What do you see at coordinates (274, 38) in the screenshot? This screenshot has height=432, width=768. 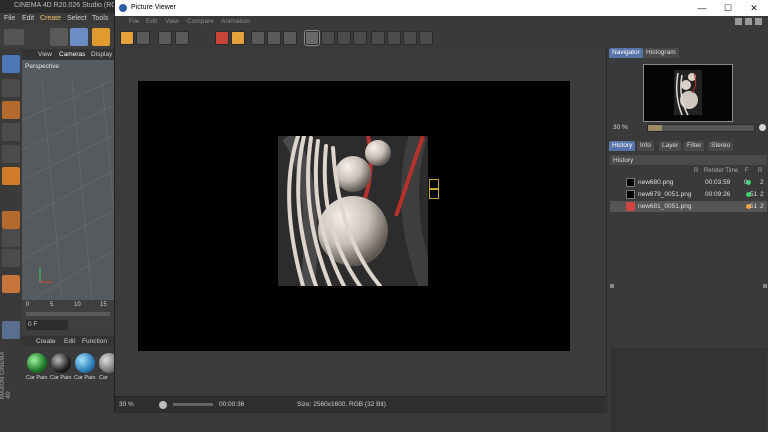 I see `compare-icon` at bounding box center [274, 38].